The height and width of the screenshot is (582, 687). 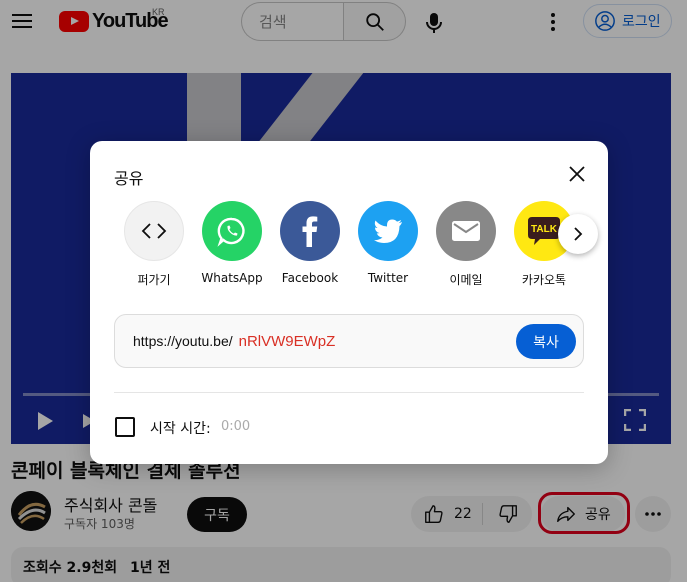 I want to click on share-url-id: nRlVW9EWpZ, so click(x=287, y=341).